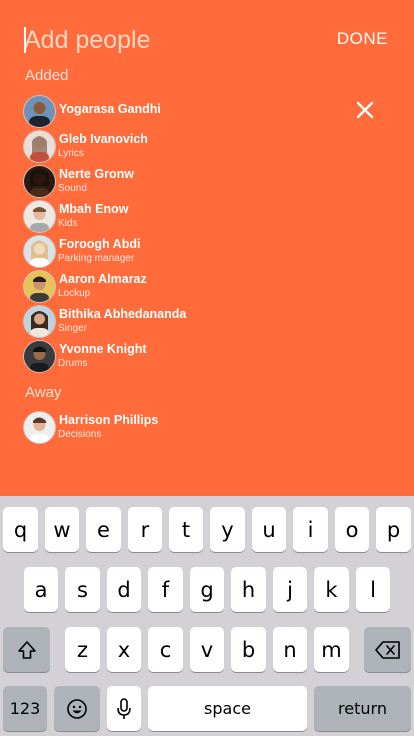 The image size is (414, 736). What do you see at coordinates (97, 174) in the screenshot?
I see `person-name: Nerte Gronw` at bounding box center [97, 174].